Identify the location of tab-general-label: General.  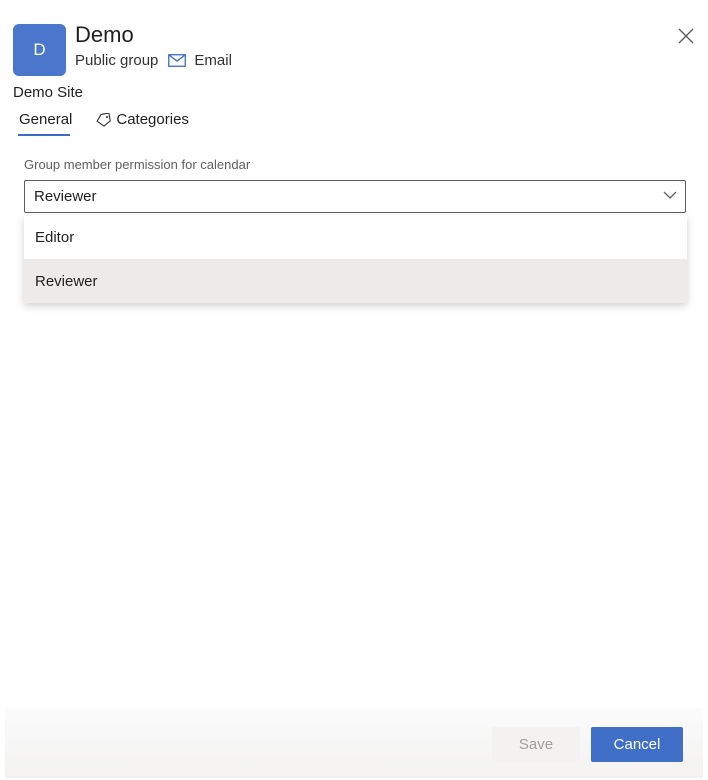
(46, 119).